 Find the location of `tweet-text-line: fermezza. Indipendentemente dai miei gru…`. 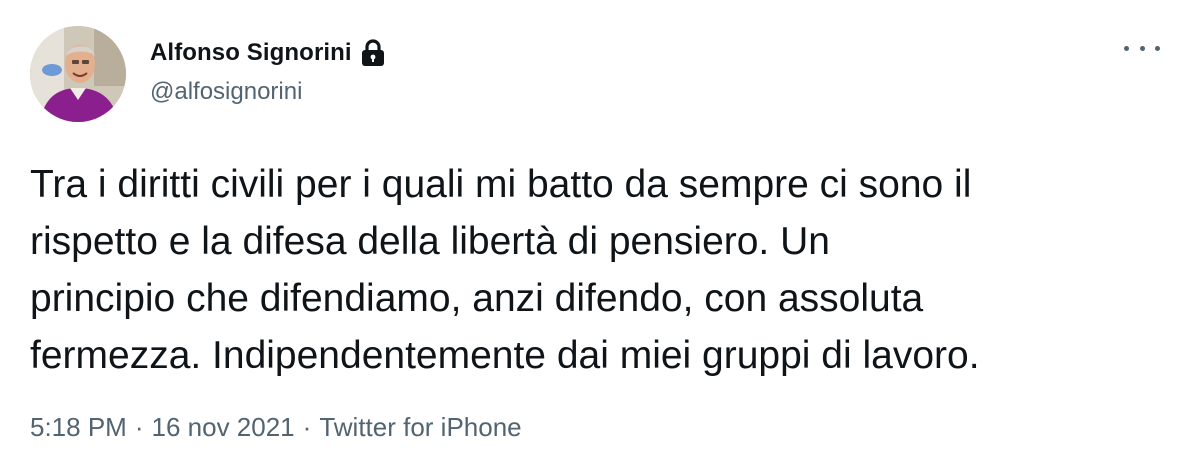

tweet-text-line: fermezza. Indipendentemente dai miei gru… is located at coordinates (505, 355).